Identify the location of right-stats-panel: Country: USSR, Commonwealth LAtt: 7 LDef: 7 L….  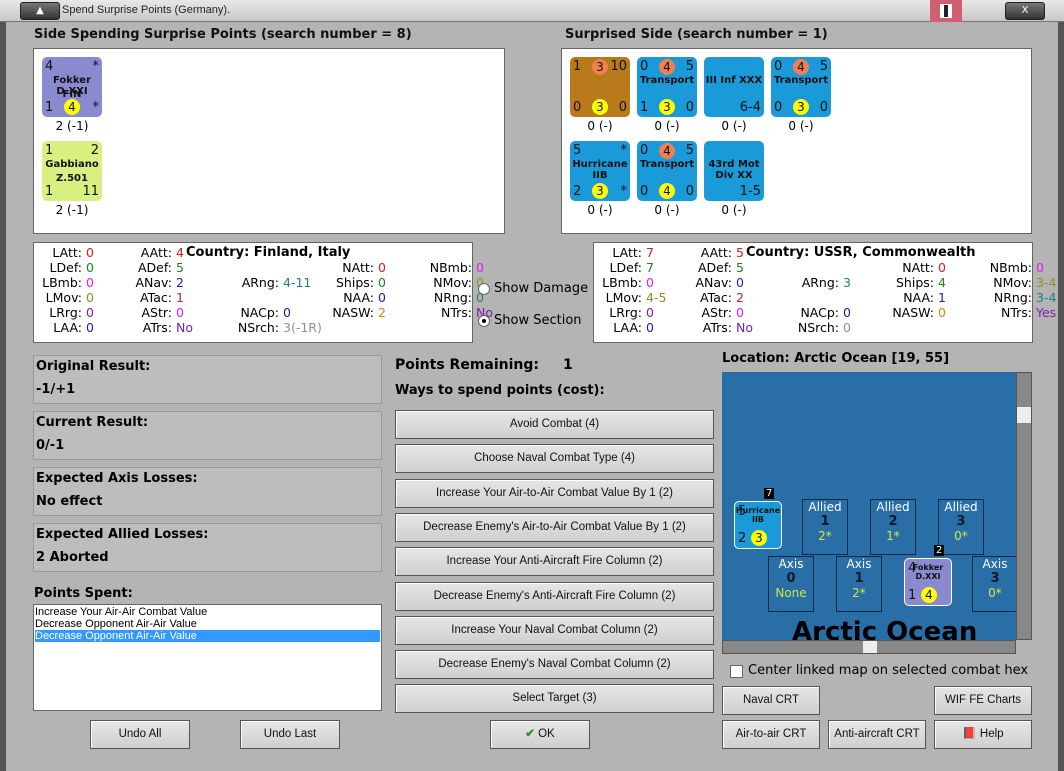
(824, 292).